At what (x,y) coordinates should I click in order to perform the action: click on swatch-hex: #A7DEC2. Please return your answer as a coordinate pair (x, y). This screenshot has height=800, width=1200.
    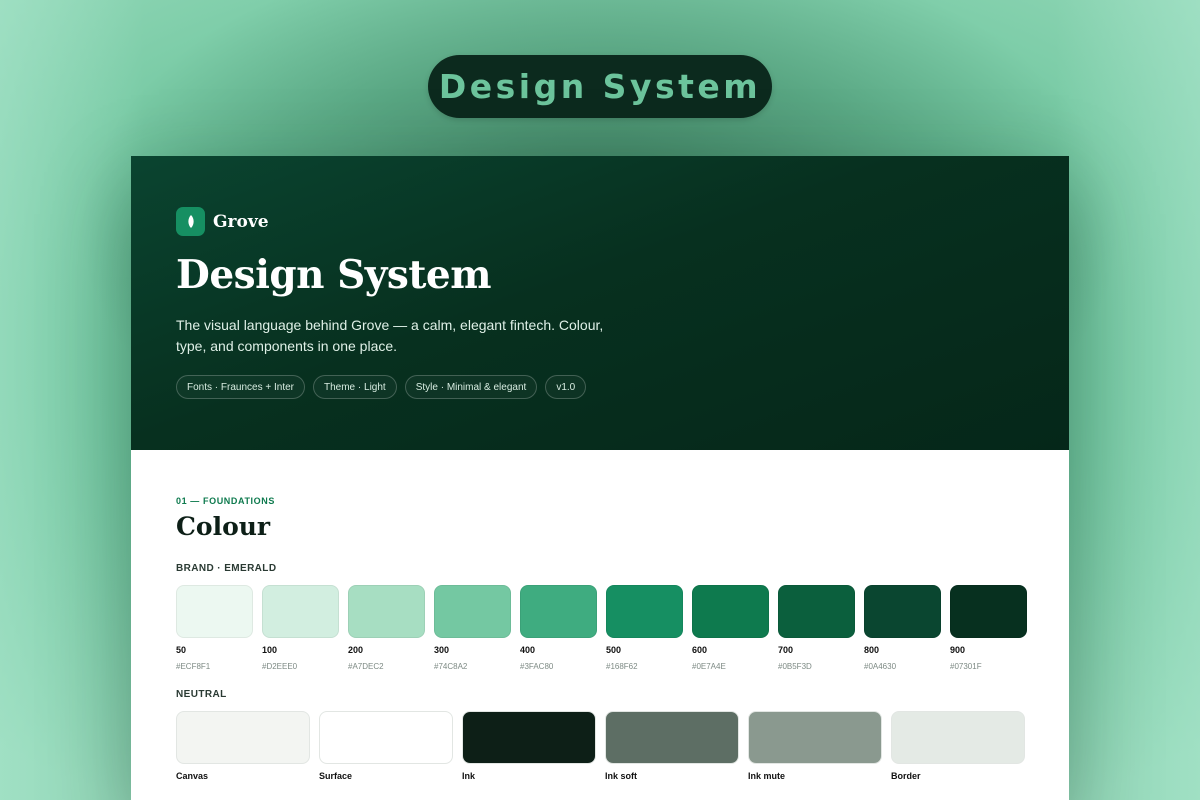
    Looking at the image, I should click on (366, 666).